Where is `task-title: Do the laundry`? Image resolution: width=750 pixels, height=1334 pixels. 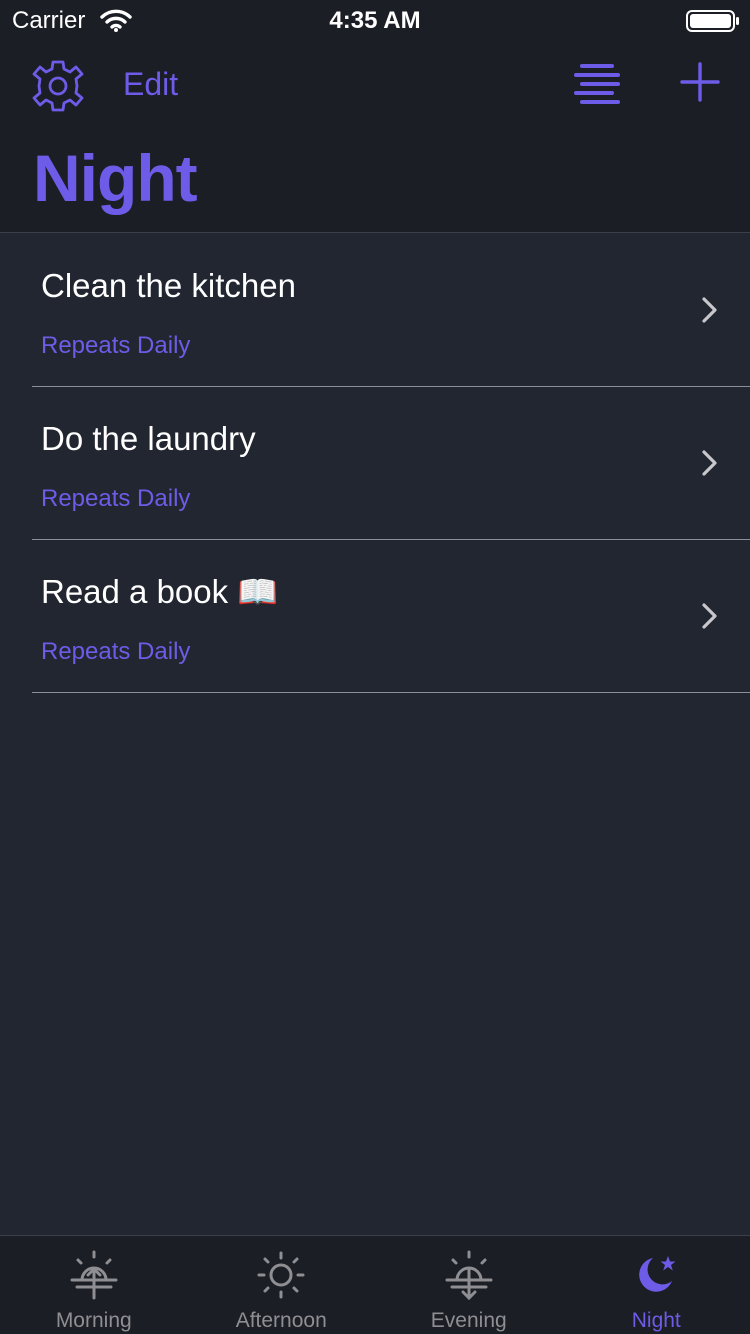
task-title: Do the laundry is located at coordinates (148, 438).